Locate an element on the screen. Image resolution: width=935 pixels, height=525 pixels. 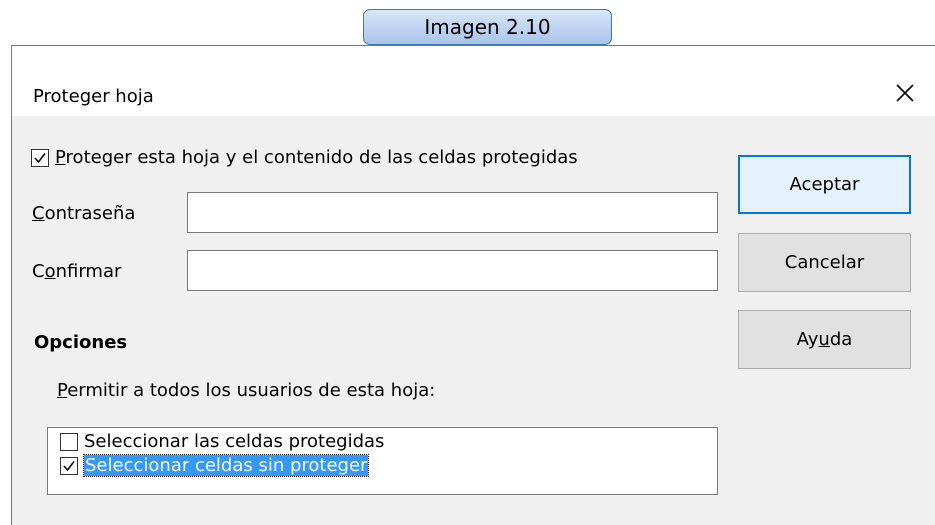
cancel-button: Cancelar is located at coordinates (824, 262).